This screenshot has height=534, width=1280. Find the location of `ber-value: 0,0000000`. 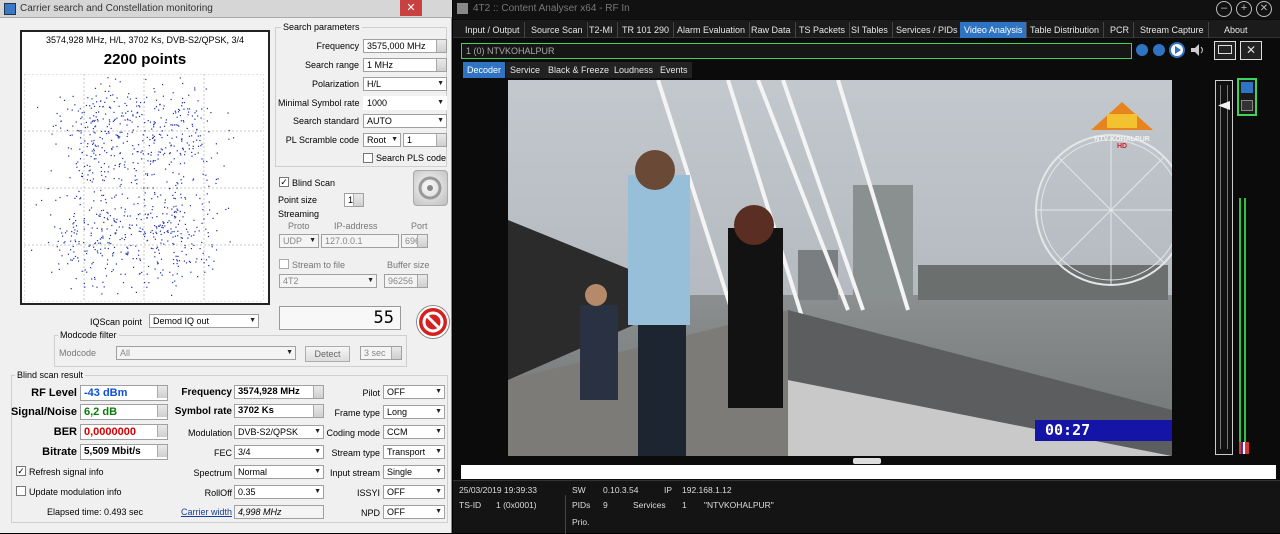

ber-value: 0,0000000 is located at coordinates (124, 432).